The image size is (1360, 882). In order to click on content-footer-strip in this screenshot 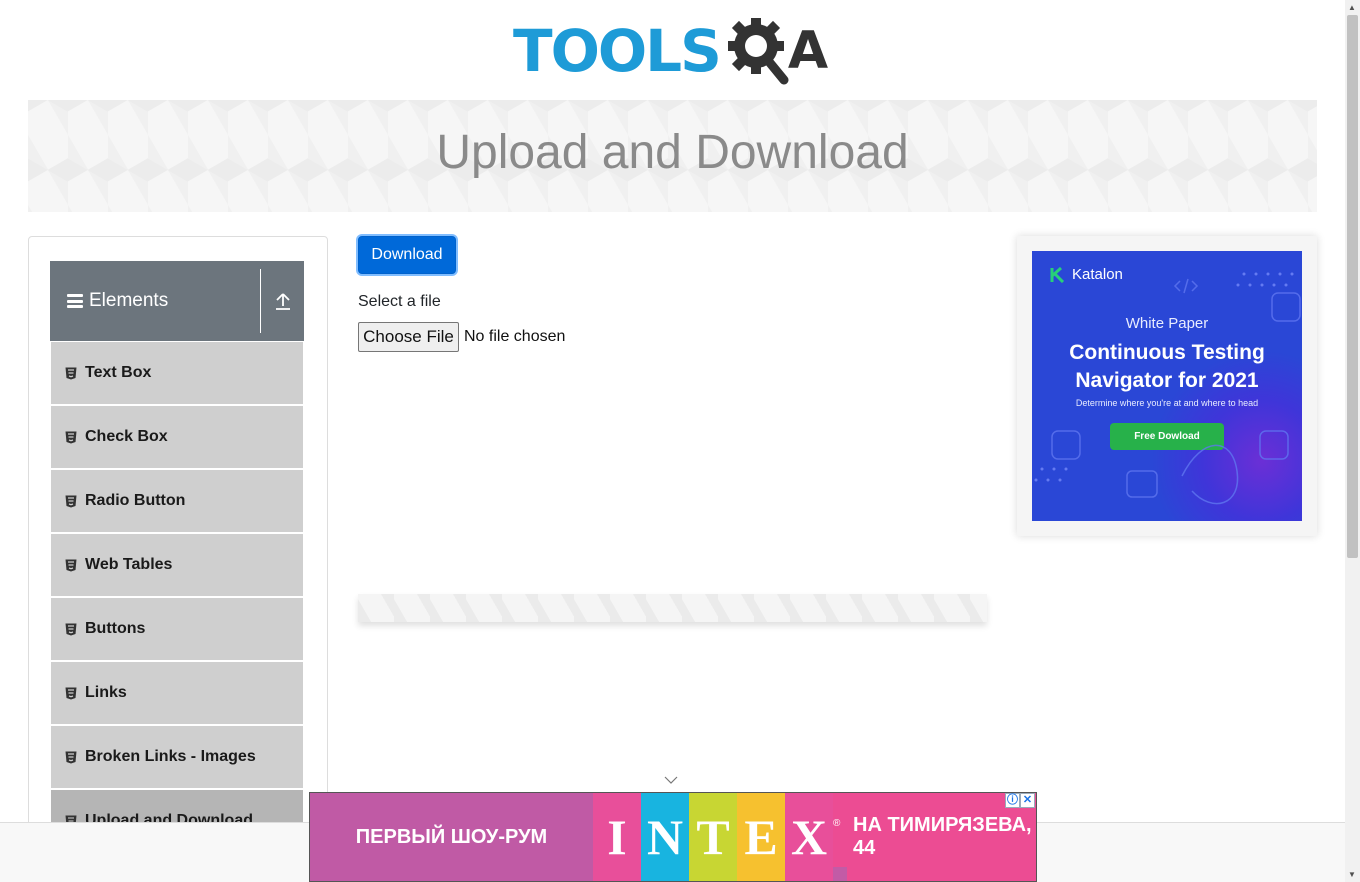, I will do `click(672, 608)`.